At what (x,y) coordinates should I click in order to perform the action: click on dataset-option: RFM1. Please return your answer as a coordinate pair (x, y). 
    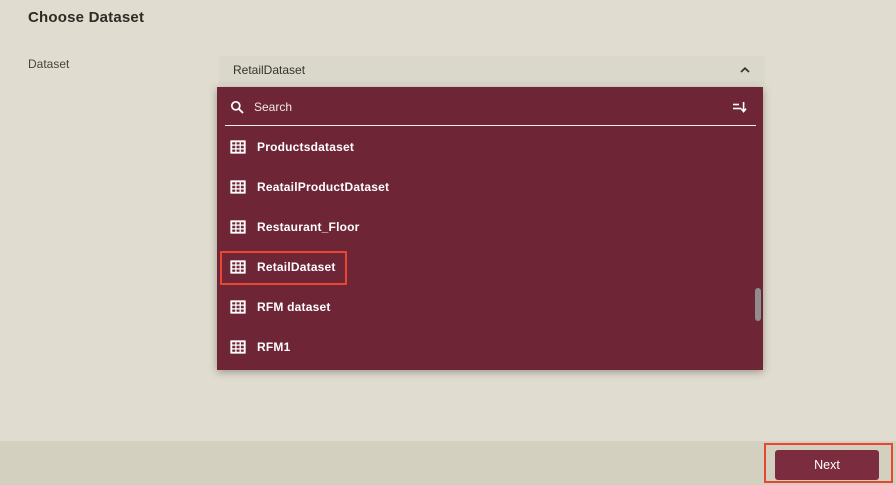
    Looking at the image, I should click on (490, 347).